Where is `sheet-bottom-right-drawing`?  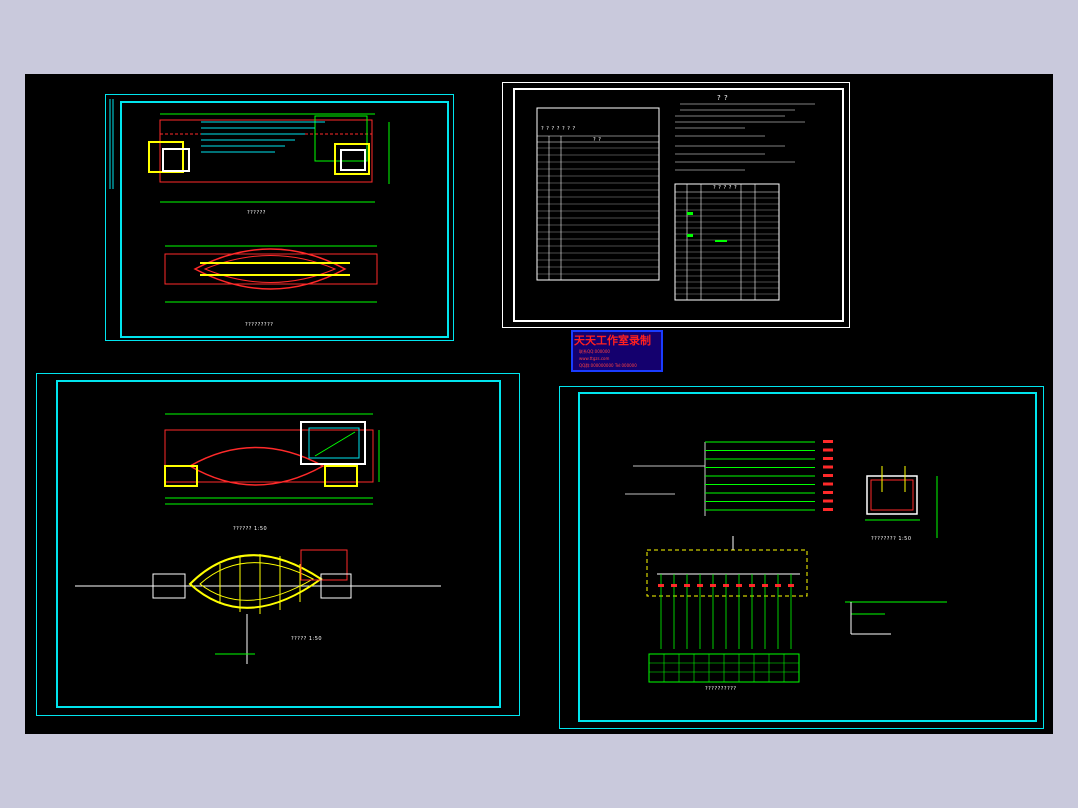
sheet-bottom-right-drawing is located at coordinates (786, 561).